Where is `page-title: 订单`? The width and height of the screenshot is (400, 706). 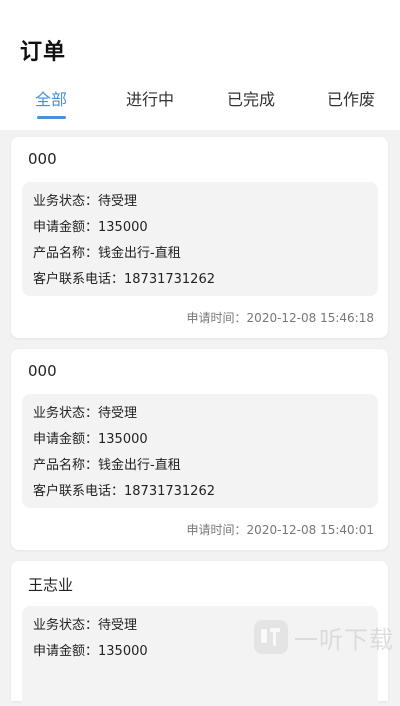
page-title: 订单 is located at coordinates (43, 52).